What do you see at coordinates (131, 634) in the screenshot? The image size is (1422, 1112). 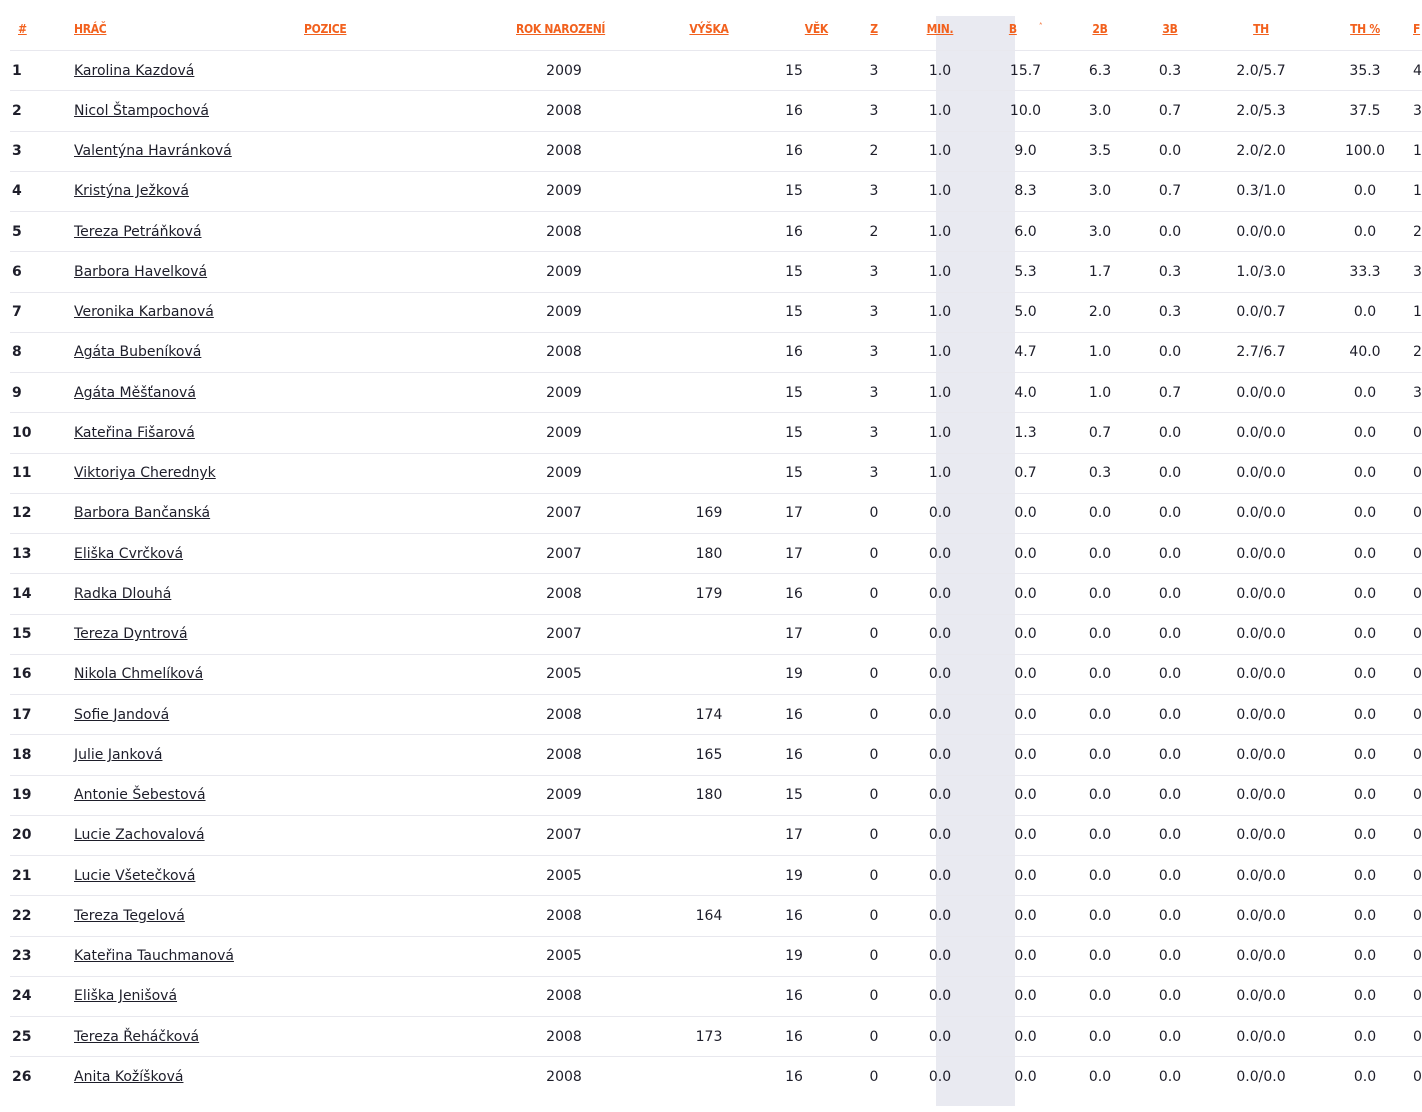 I see `player-name-link: Tereza Dyntrová` at bounding box center [131, 634].